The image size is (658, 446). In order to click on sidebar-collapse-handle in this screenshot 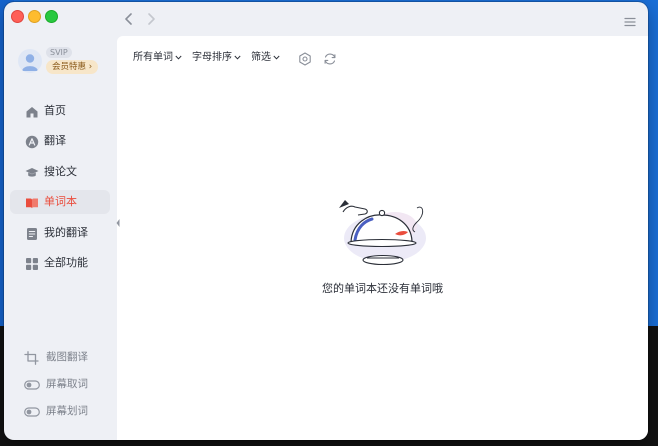, I will do `click(118, 223)`.